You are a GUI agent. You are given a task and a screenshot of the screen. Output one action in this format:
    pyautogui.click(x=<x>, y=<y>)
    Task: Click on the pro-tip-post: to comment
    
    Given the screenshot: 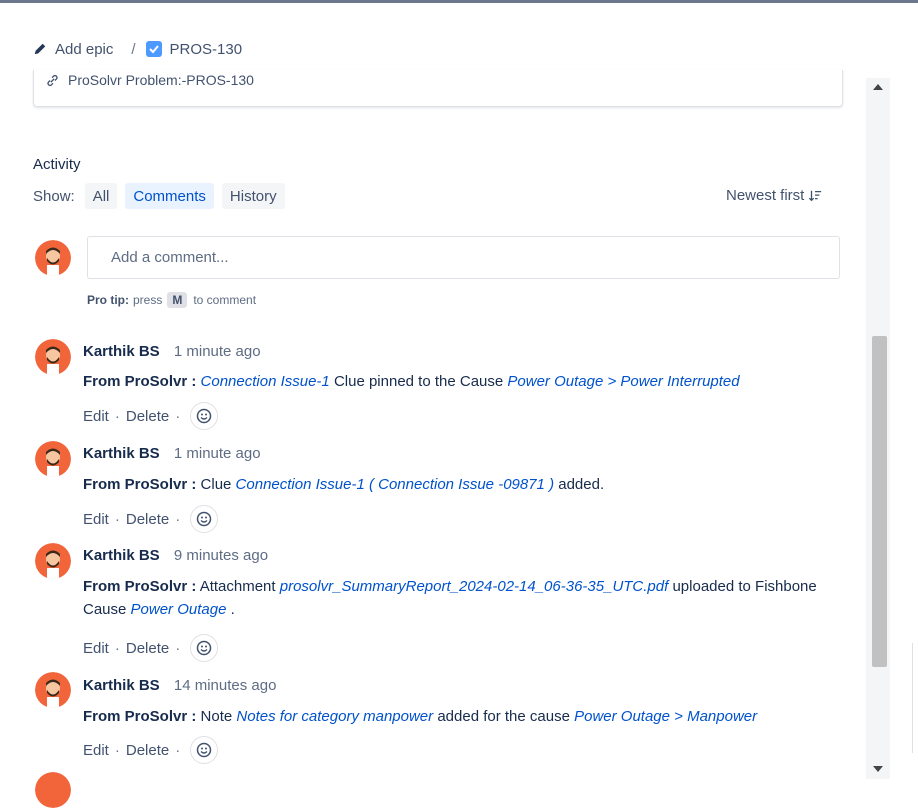 What is the action you would take?
    pyautogui.click(x=225, y=300)
    